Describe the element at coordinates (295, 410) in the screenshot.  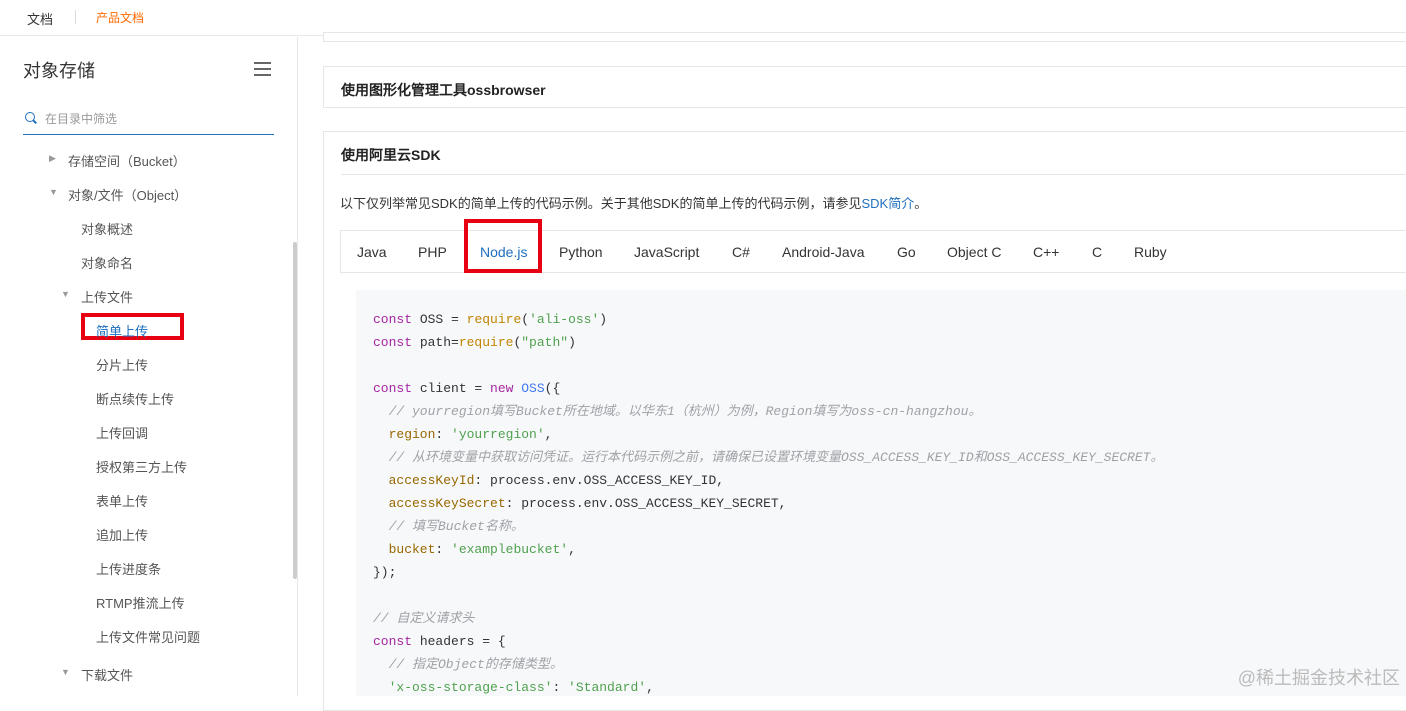
I see `sidebar-scrollbar` at that location.